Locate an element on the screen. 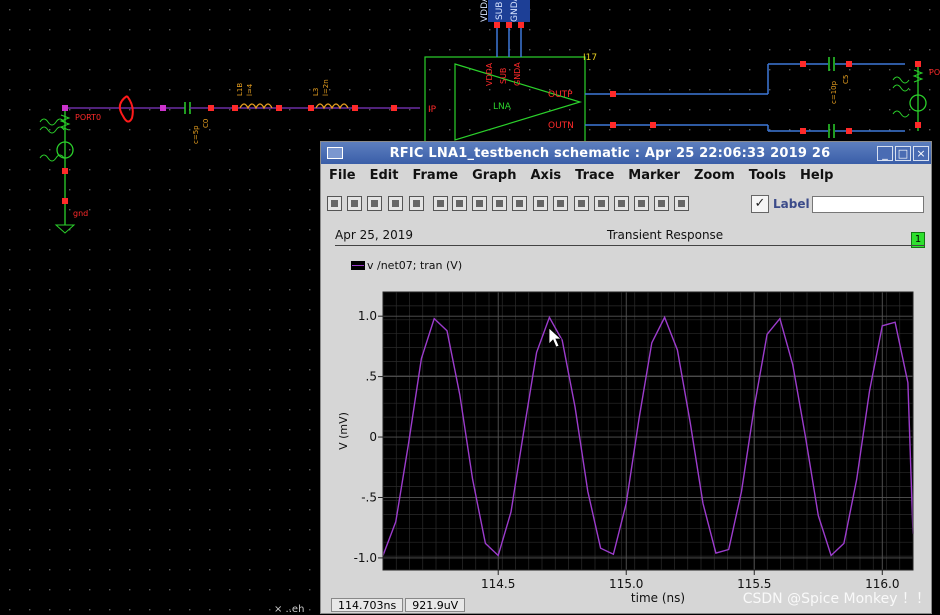 This screenshot has width=940, height=615. y-tick-label: -1.0 is located at coordinates (365, 558).